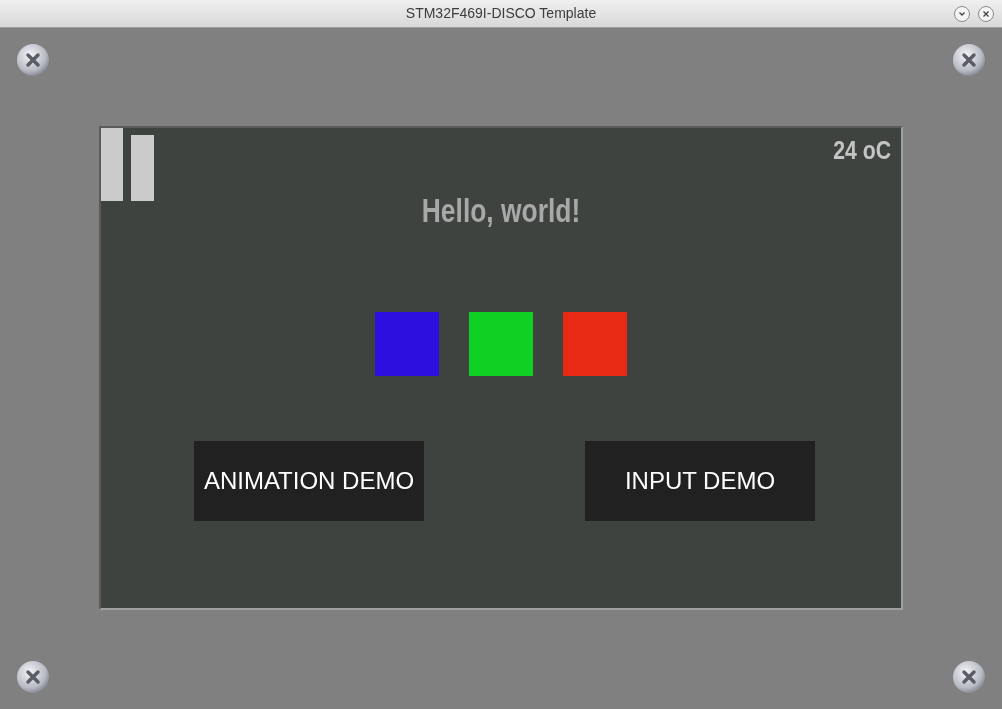 The height and width of the screenshot is (709, 1002). Describe the element at coordinates (700, 480) in the screenshot. I see `demo-button: INPUT DEMO` at that location.